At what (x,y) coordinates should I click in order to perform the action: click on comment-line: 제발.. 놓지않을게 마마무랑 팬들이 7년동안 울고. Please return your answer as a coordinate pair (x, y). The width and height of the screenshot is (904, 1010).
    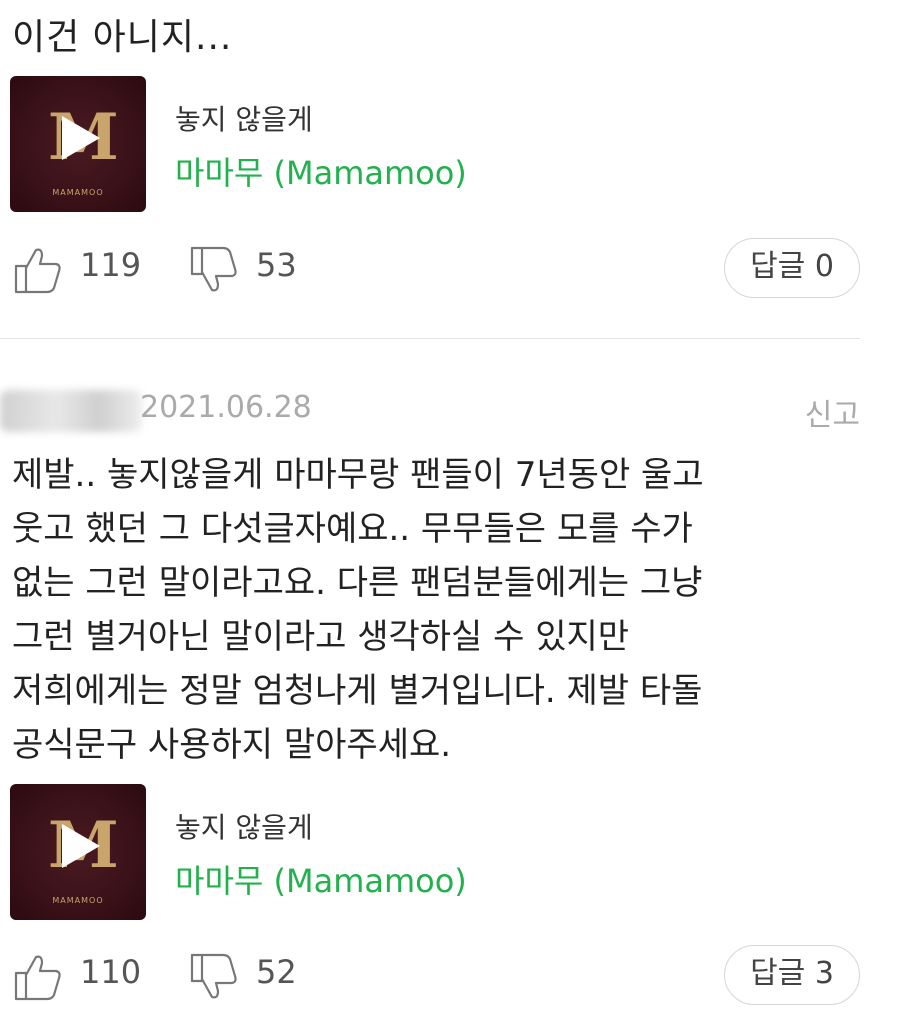
    Looking at the image, I should click on (358, 475).